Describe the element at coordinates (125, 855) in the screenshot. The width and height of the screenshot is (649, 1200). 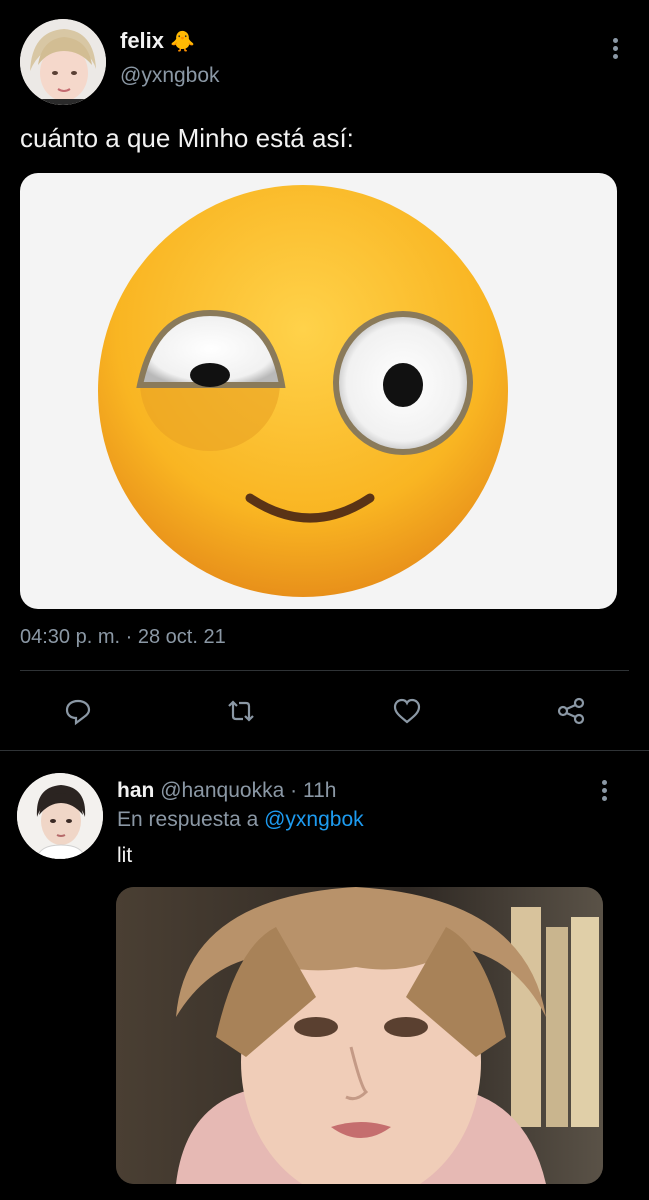
I see `reply-text: lit` at that location.